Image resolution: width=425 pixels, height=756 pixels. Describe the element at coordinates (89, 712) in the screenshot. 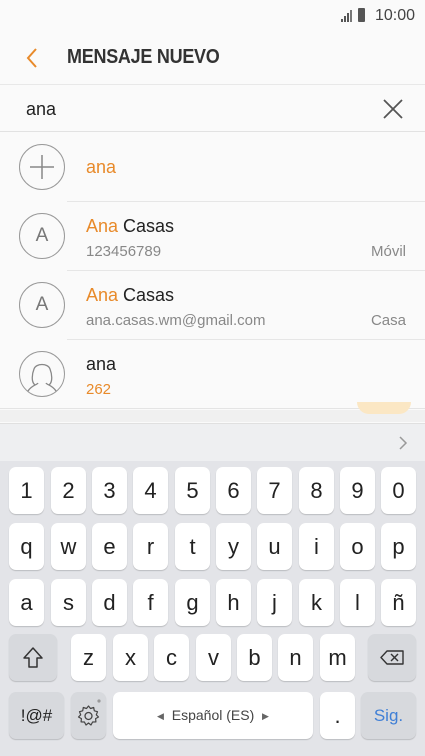

I see `gear-icon` at that location.